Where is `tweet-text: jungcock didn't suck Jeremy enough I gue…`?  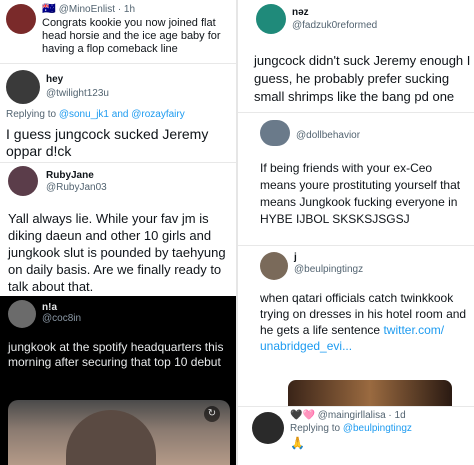 tweet-text: jungcock didn't suck Jeremy enough I gue… is located at coordinates (362, 78).